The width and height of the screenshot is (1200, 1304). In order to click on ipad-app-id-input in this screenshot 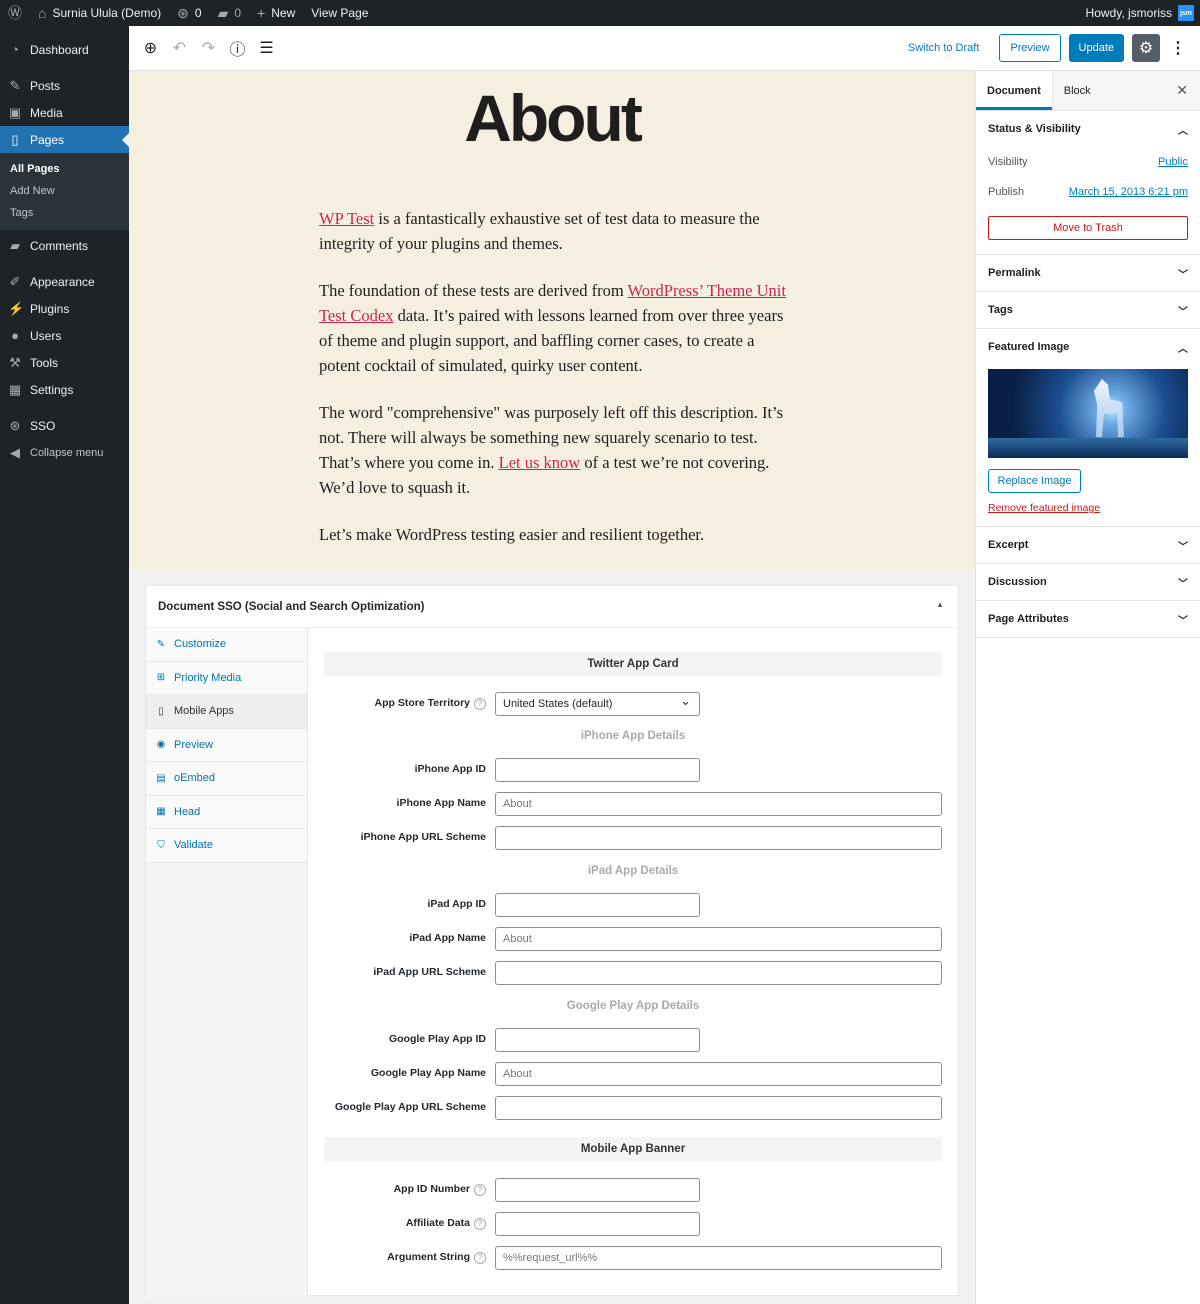, I will do `click(597, 905)`.